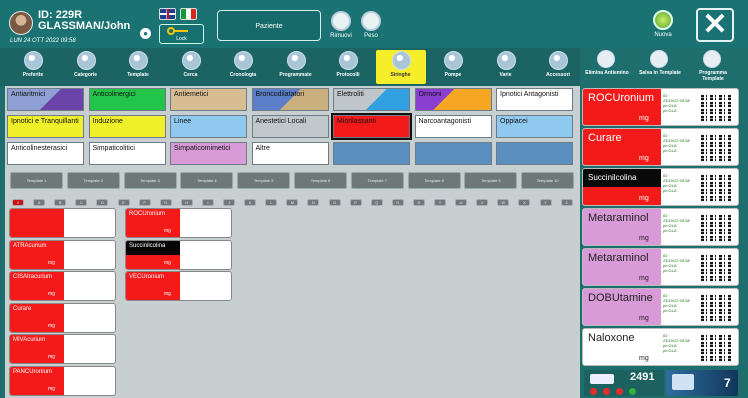 This screenshot has height=398, width=748. What do you see at coordinates (144, 202) in the screenshot?
I see `letter-filter-button: F` at bounding box center [144, 202].